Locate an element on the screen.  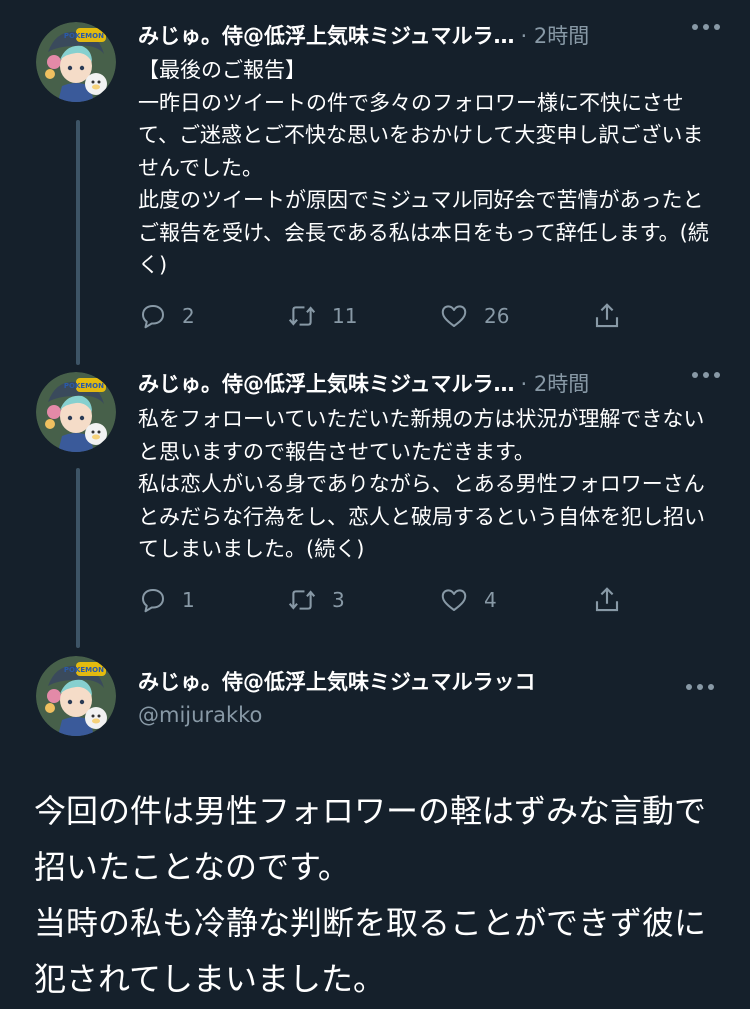
retweet-count: 11 is located at coordinates (345, 316).